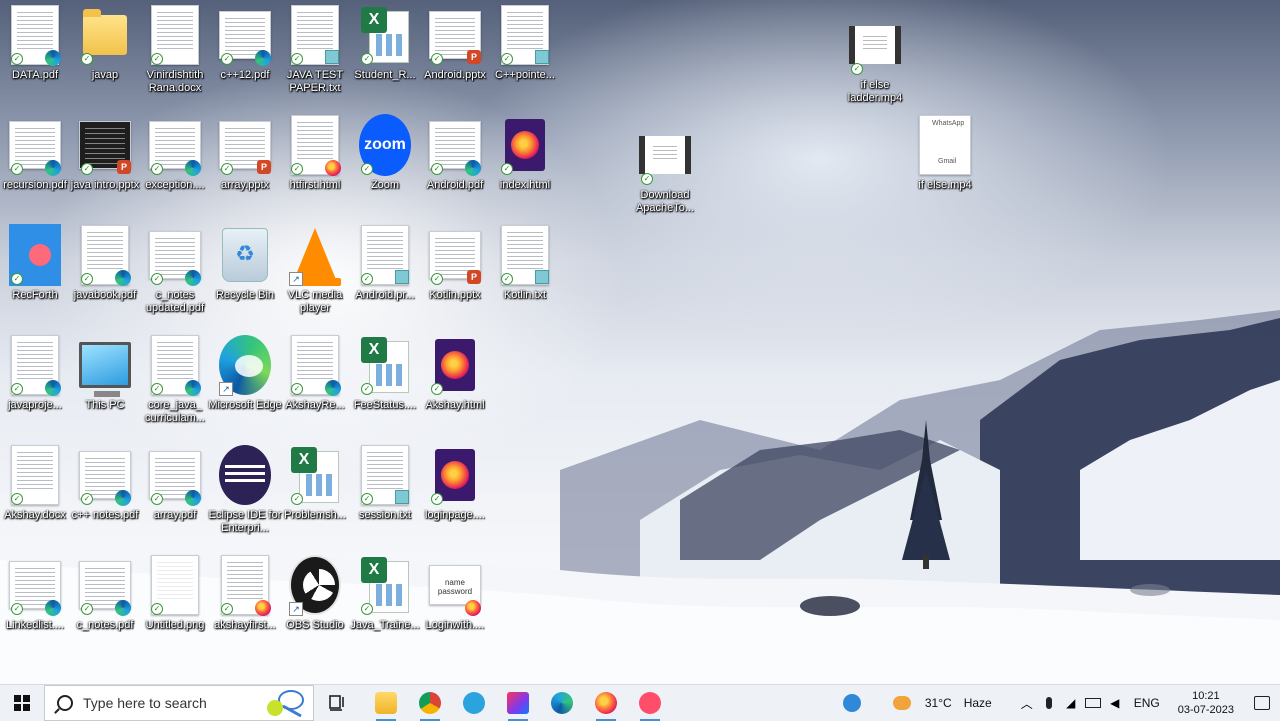  Describe the element at coordinates (1147, 703) in the screenshot. I see `language-indicator: ENG` at that location.